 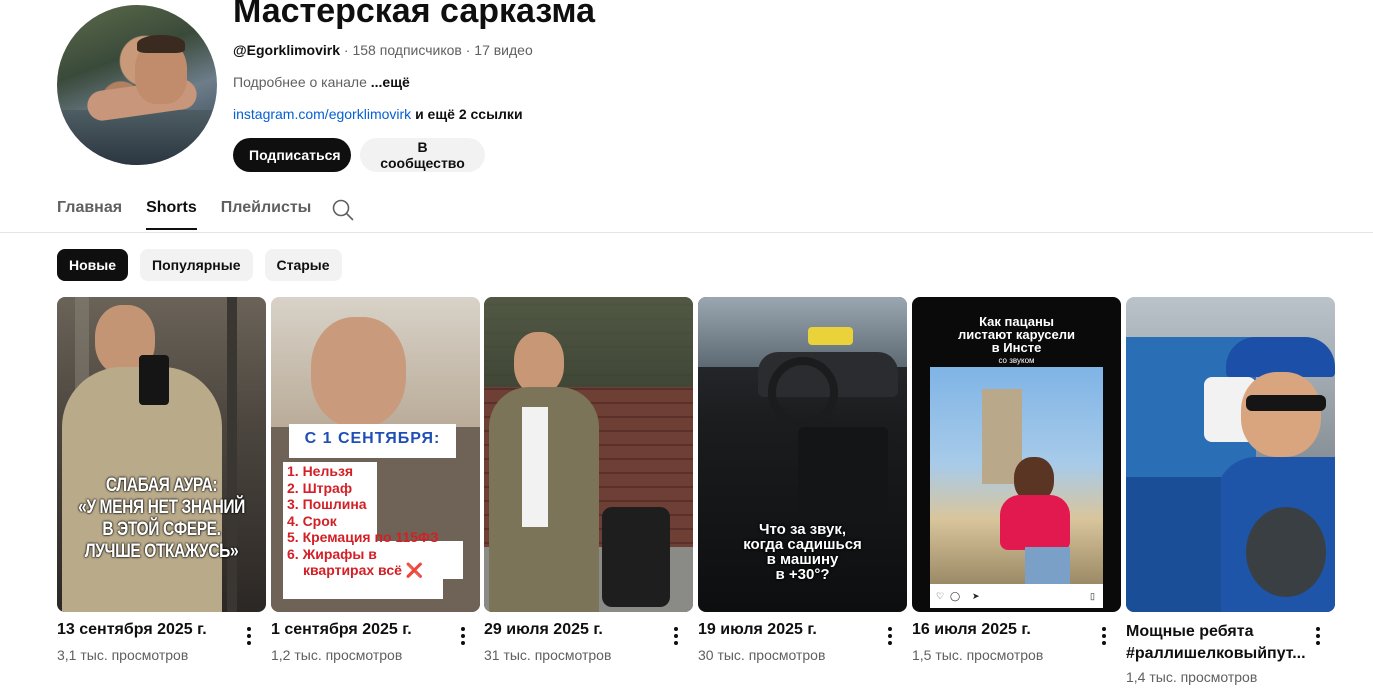 I want to click on chip-popular: Популярные, so click(x=196, y=265).